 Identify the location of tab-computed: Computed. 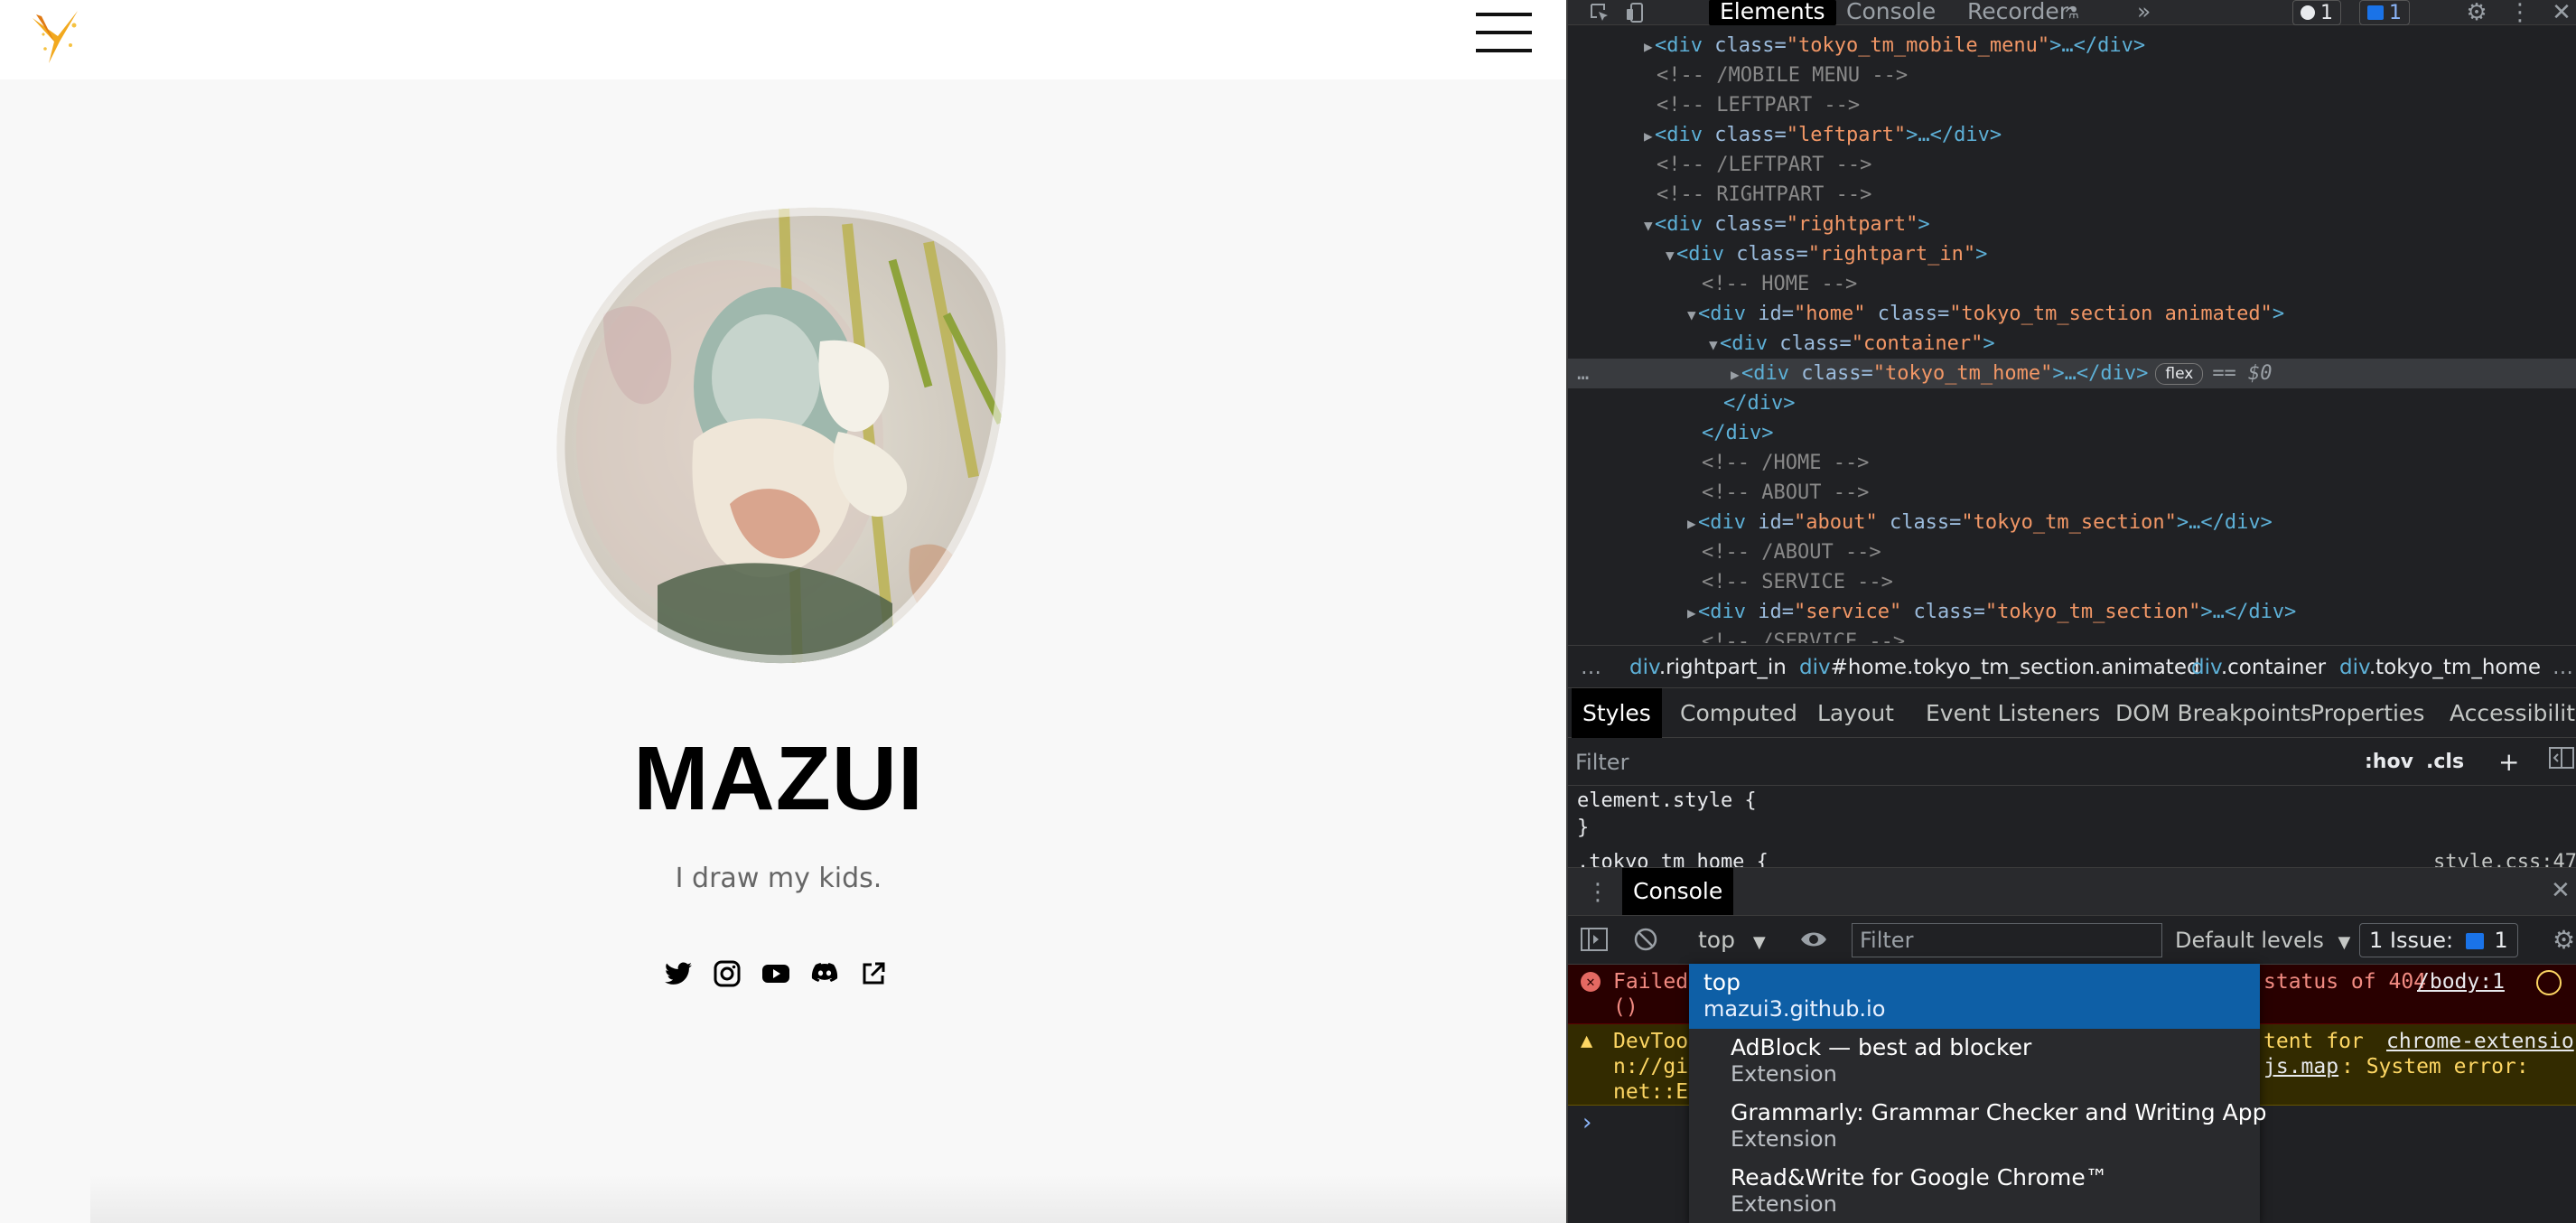
(1739, 713).